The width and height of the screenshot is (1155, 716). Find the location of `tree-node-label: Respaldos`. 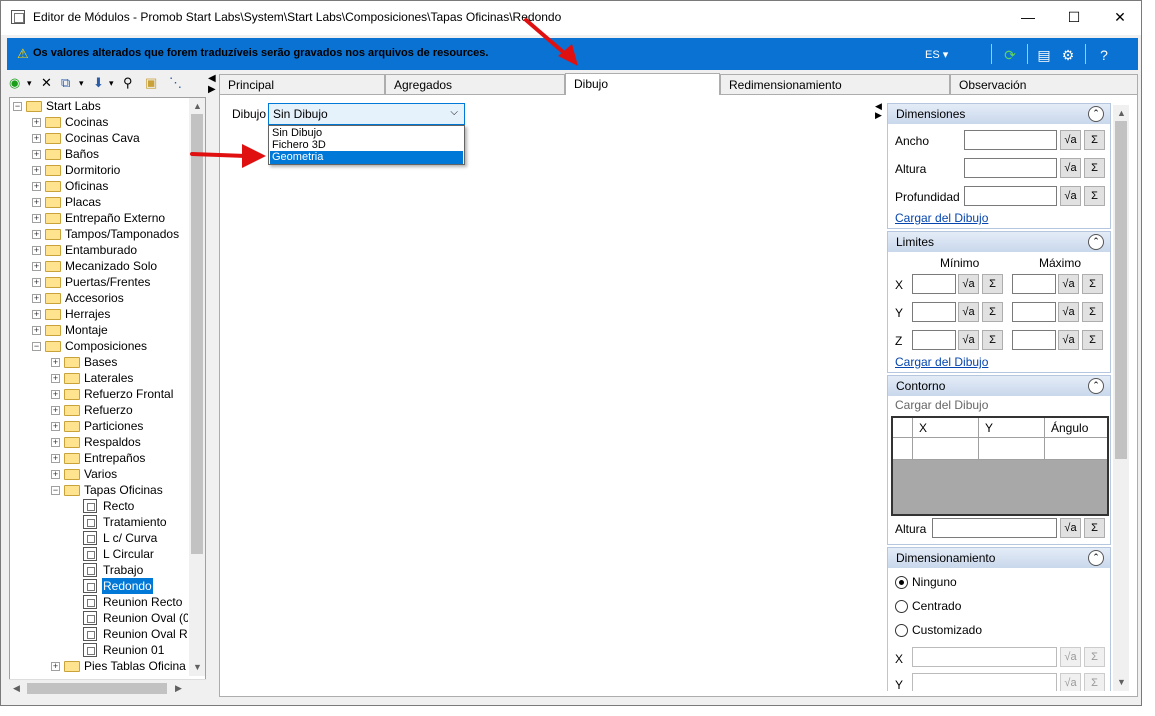

tree-node-label: Respaldos is located at coordinates (112, 442).